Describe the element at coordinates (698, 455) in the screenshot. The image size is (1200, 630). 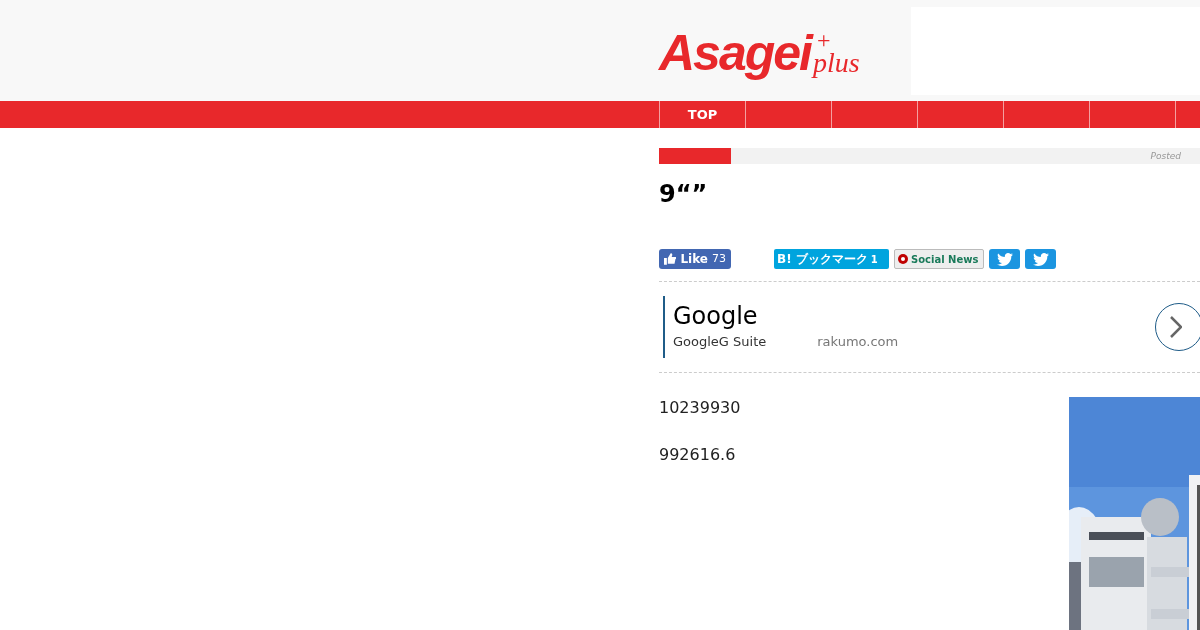
I see `paragraph: 992616.6` at that location.